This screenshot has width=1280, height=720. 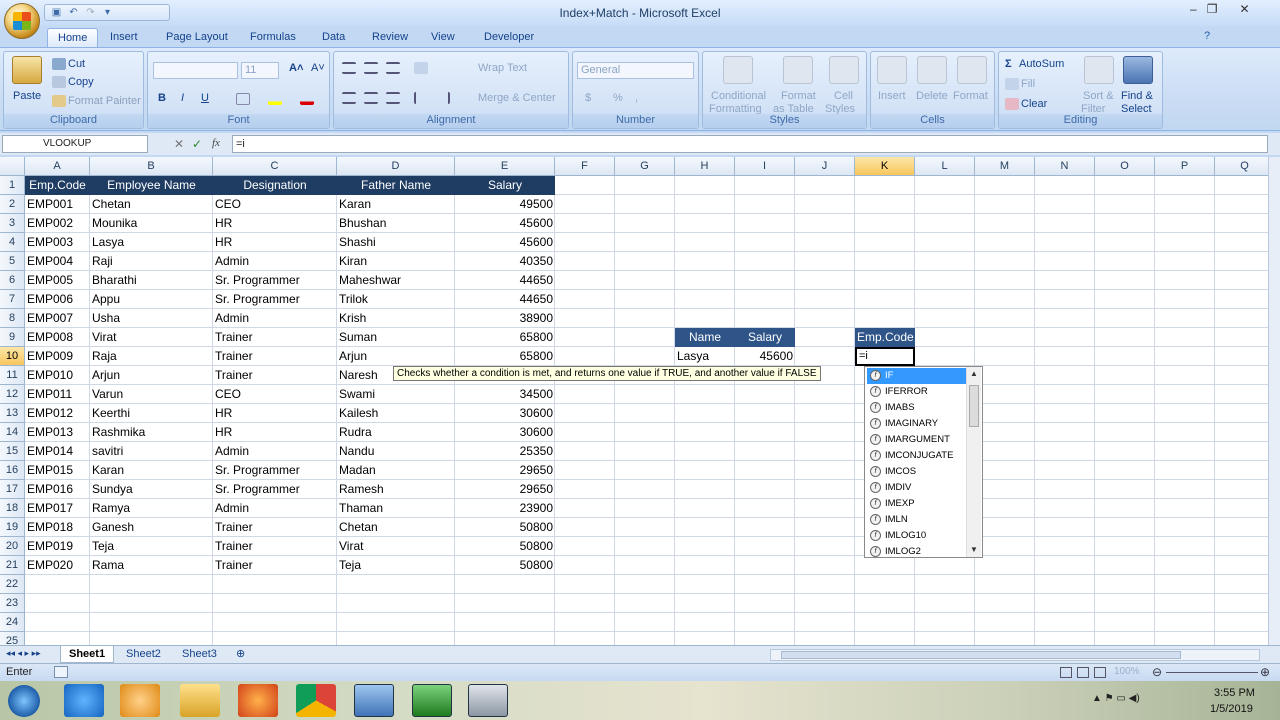 I want to click on table-cell: EMP014, so click(x=57, y=451).